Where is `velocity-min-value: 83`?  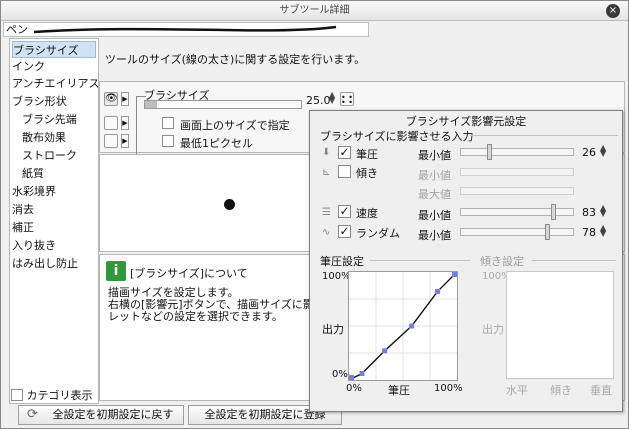
velocity-min-value: 83 is located at coordinates (587, 212).